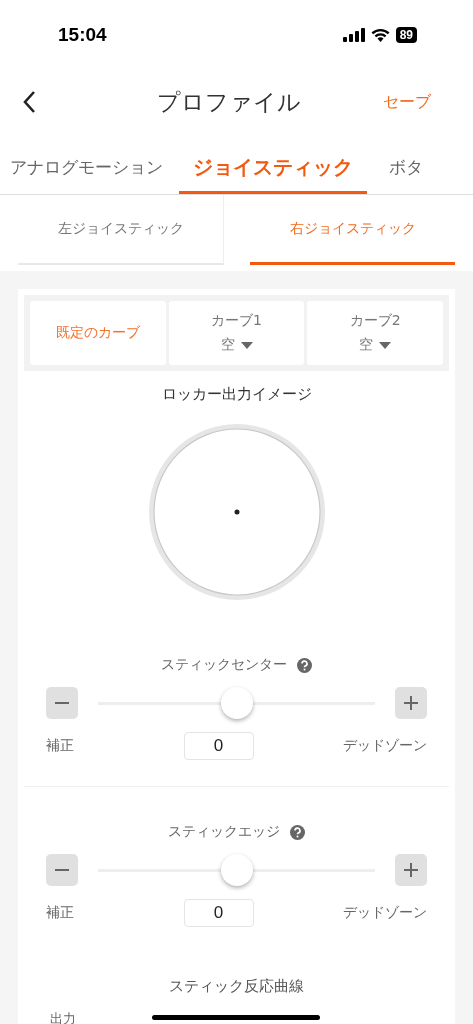  Describe the element at coordinates (273, 174) in the screenshot. I see `tab: ジョイスティック` at that location.